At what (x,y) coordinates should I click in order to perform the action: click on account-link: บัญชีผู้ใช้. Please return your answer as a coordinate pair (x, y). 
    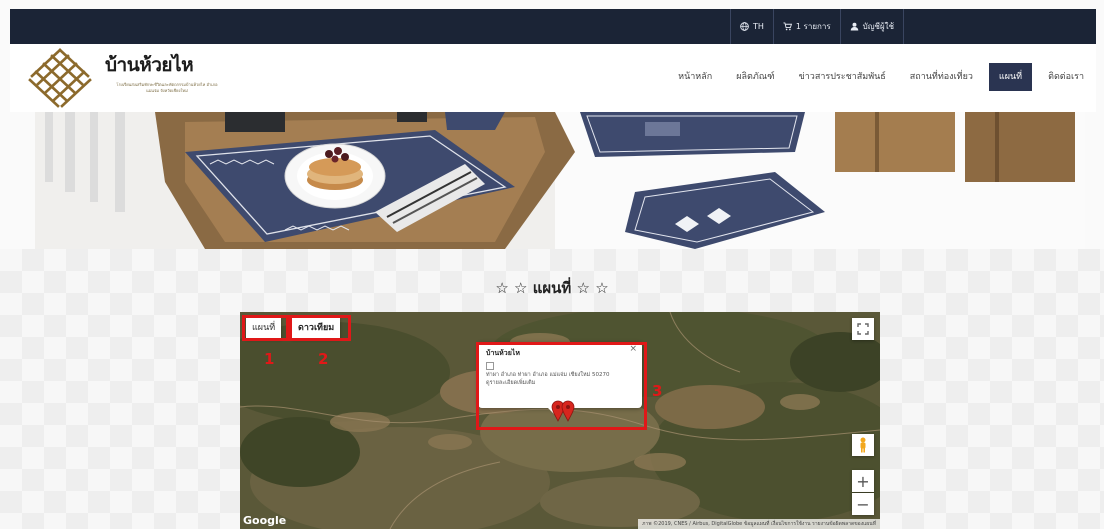
    Looking at the image, I should click on (872, 26).